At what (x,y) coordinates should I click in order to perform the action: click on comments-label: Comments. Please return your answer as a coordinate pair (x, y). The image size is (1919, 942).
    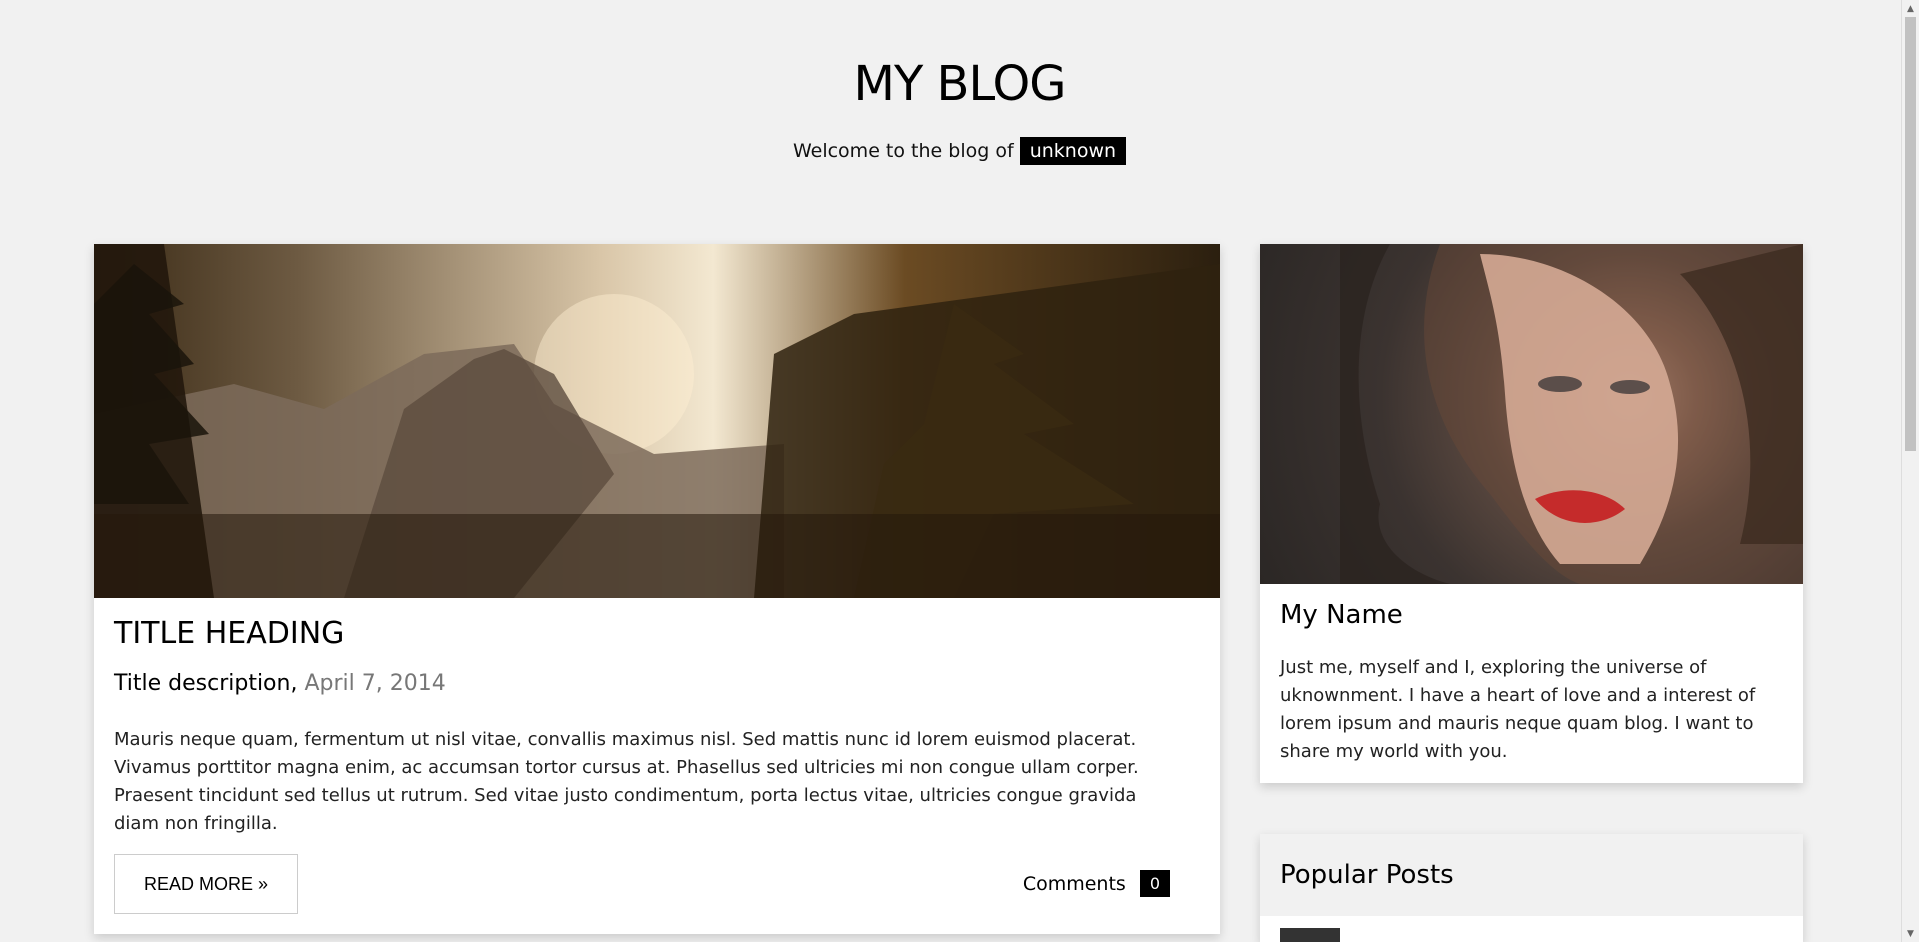
    Looking at the image, I should click on (1074, 883).